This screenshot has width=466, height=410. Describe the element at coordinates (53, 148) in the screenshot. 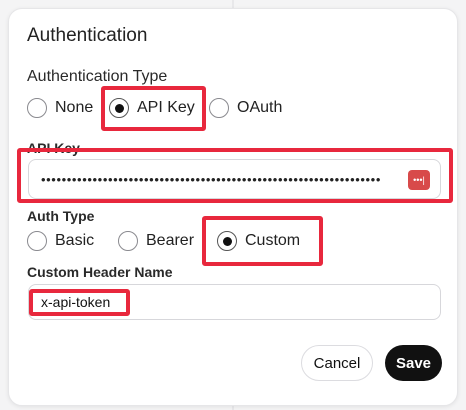

I see `api-key-label: API Key` at that location.